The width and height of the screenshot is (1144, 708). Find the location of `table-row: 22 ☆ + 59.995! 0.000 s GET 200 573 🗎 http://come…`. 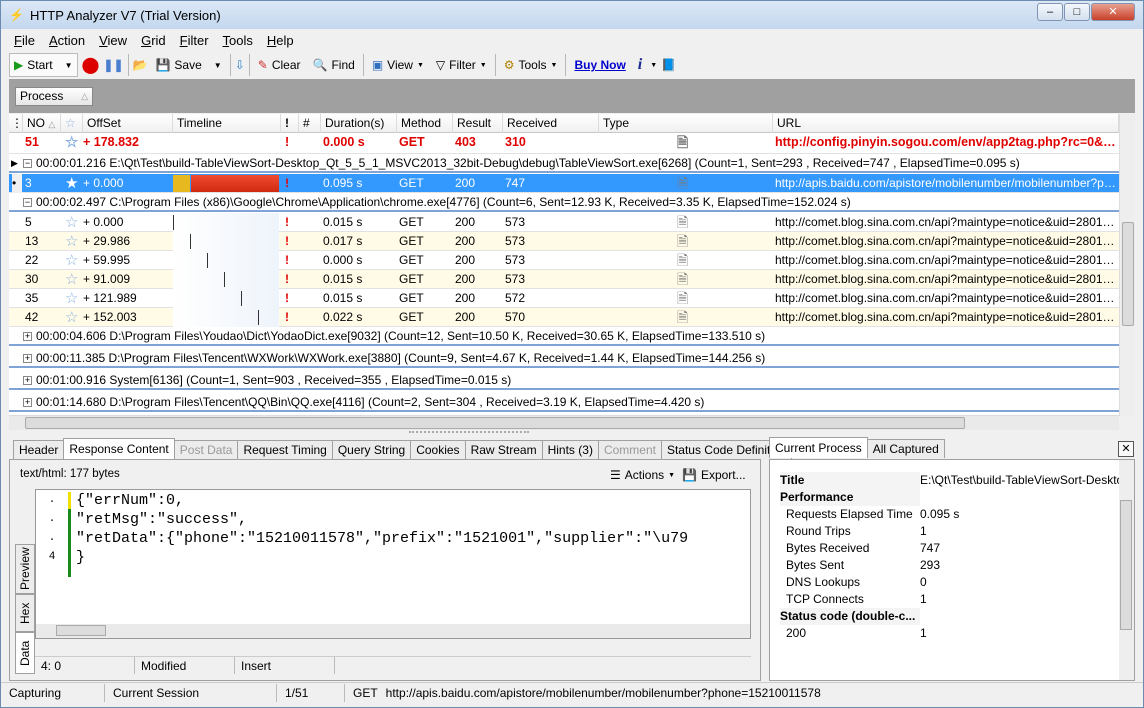

table-row: 22 ☆ + 59.995! 0.000 s GET 200 573 🗎 http://come… is located at coordinates (564, 260).